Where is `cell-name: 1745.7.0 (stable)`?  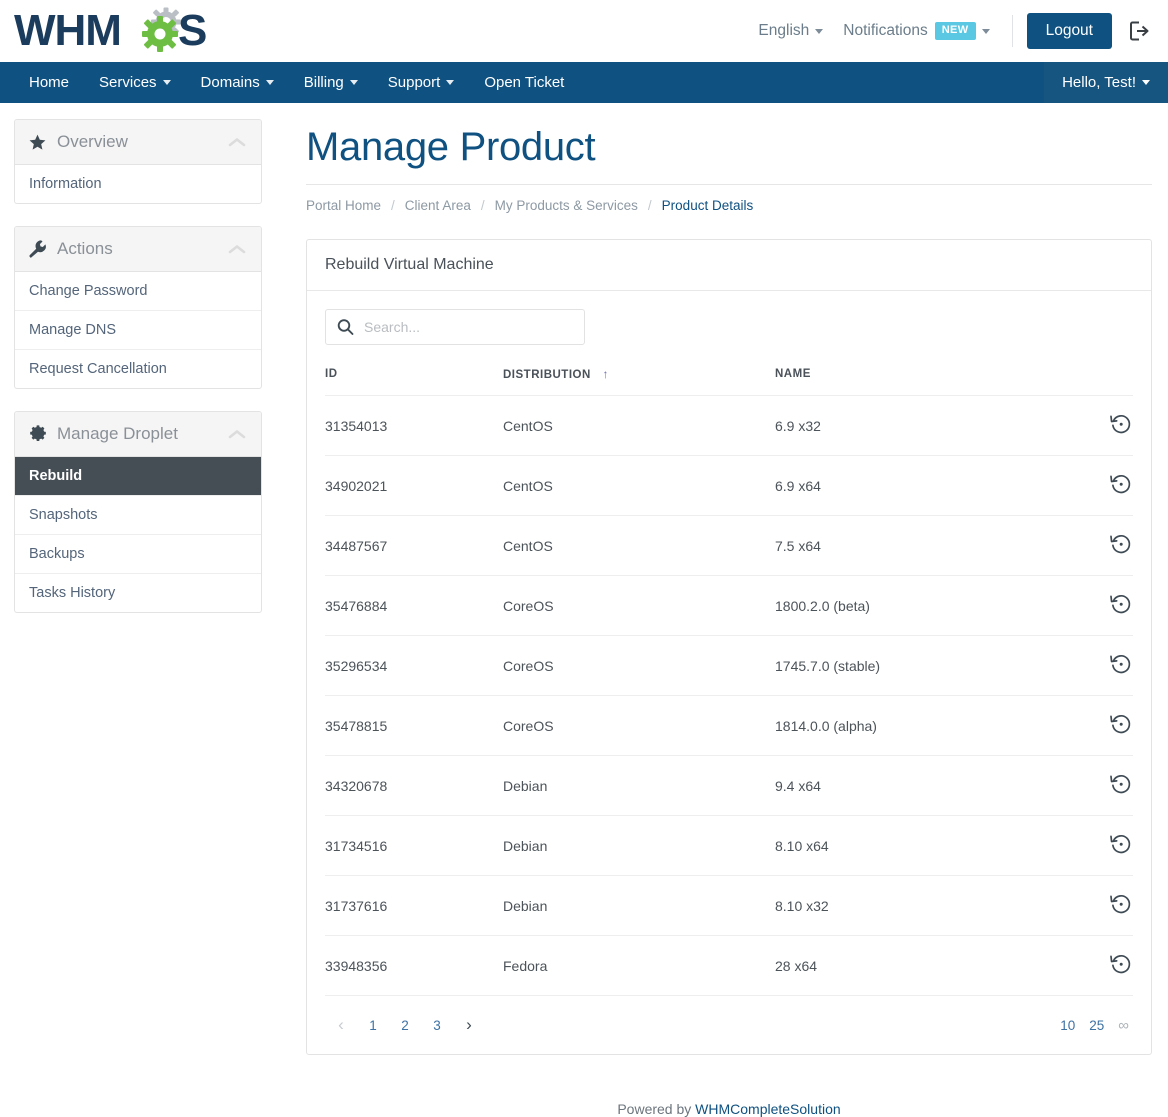 cell-name: 1745.7.0 (stable) is located at coordinates (927, 665).